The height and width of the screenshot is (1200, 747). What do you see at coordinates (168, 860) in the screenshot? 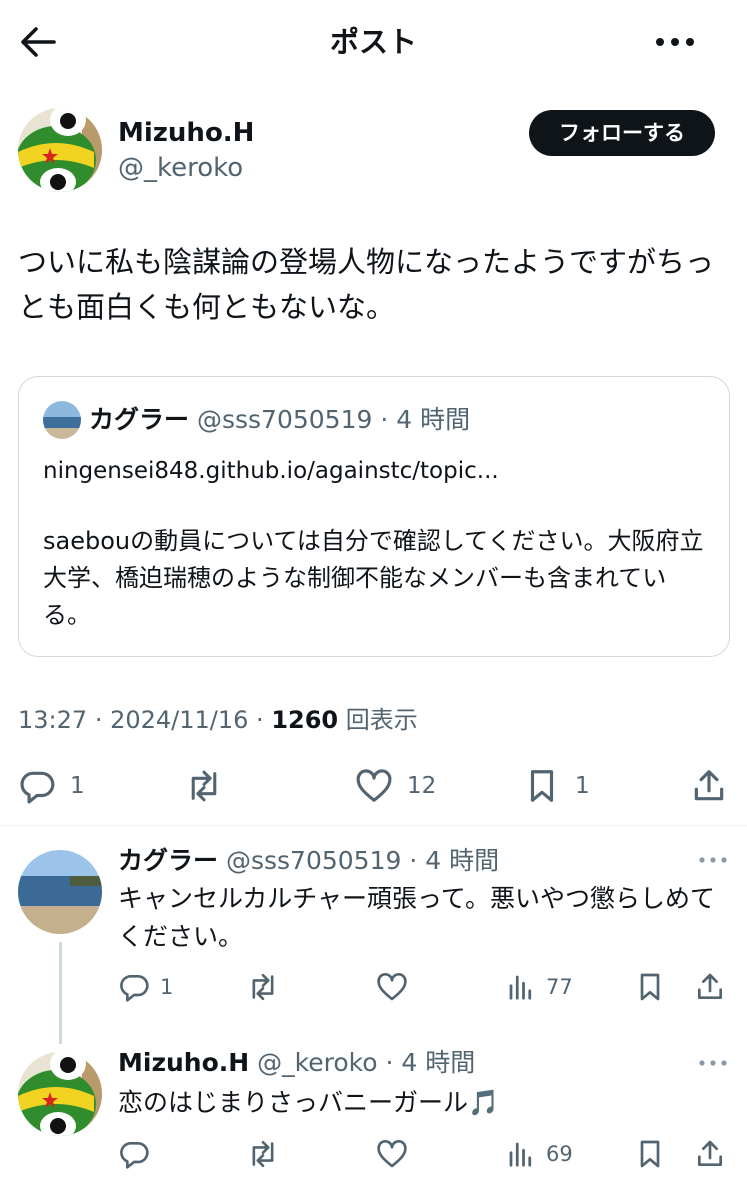
I see `reply-author-name: カグラー` at bounding box center [168, 860].